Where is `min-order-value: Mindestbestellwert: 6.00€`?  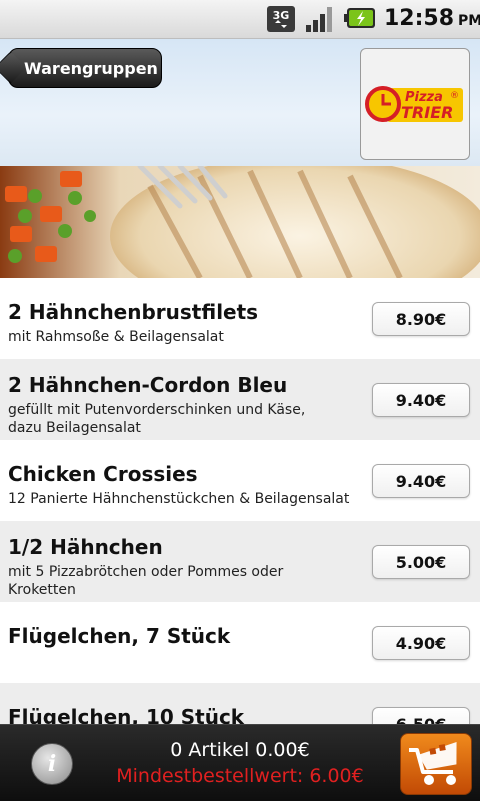
min-order-value: Mindestbestellwert: 6.00€ is located at coordinates (240, 776).